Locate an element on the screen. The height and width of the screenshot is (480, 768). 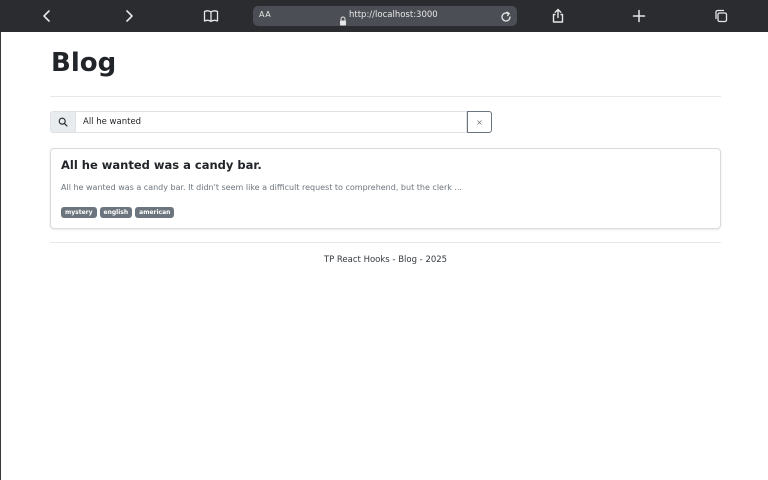
search-icon is located at coordinates (62, 122).